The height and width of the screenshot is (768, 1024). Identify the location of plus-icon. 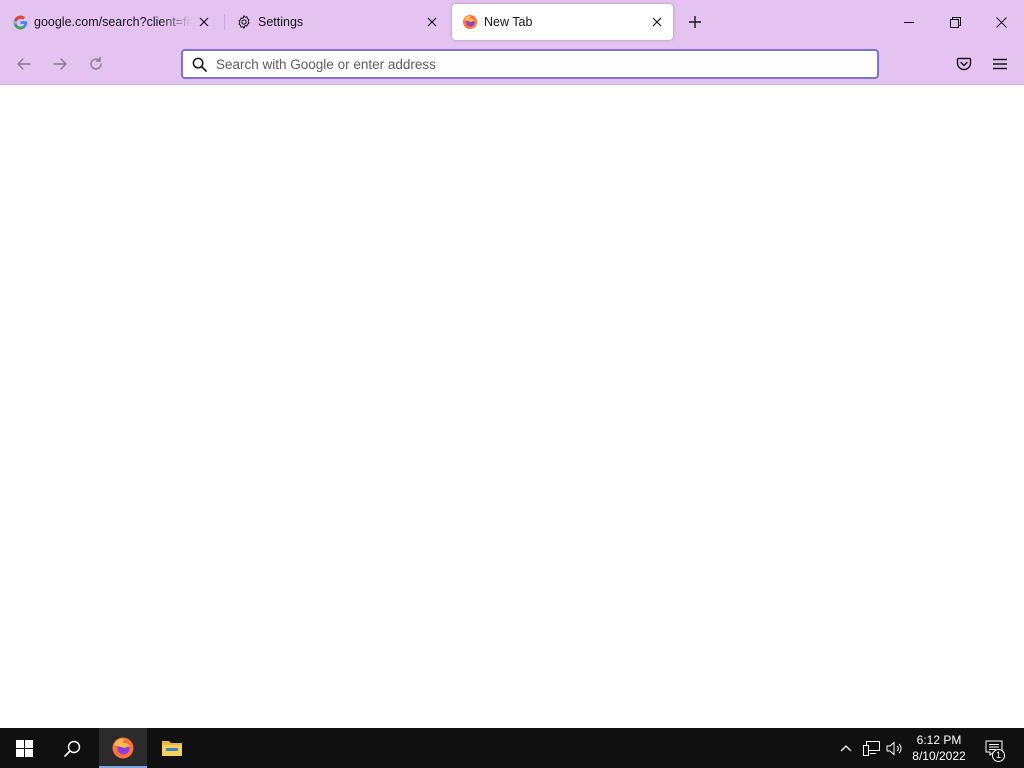
(695, 22).